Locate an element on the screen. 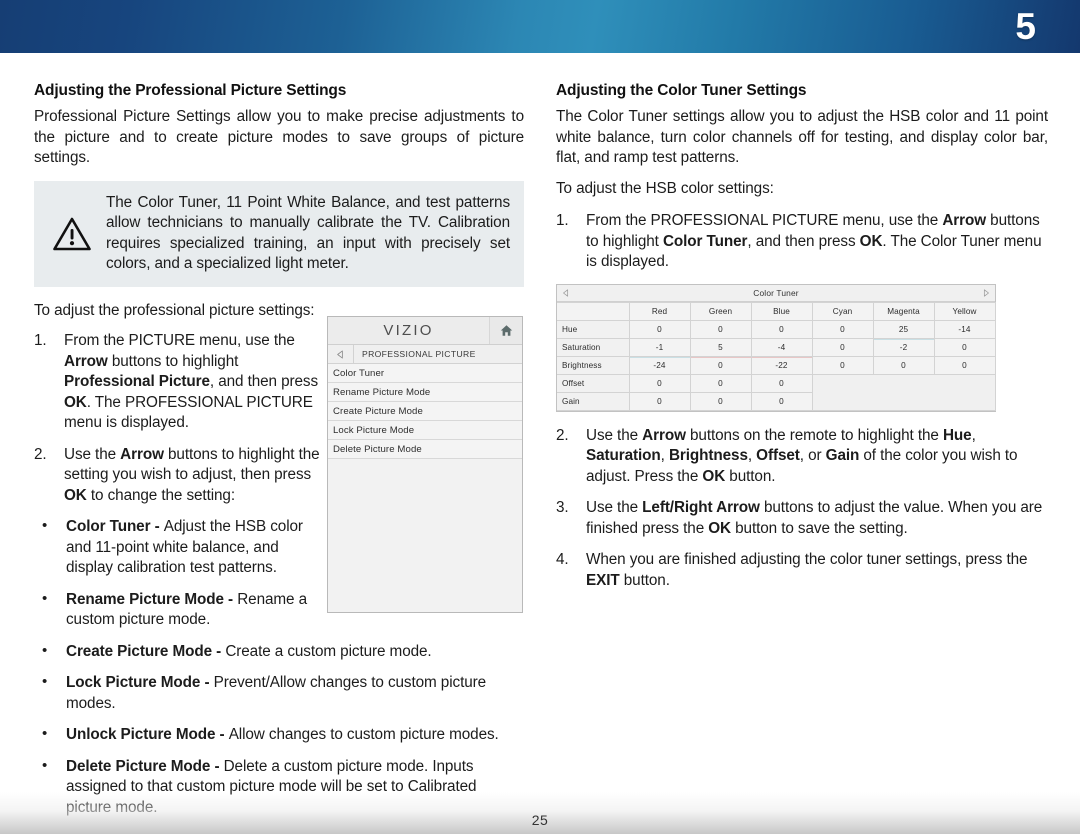 Image resolution: width=1080 pixels, height=834 pixels. row-label-hue: Hue is located at coordinates (593, 329).